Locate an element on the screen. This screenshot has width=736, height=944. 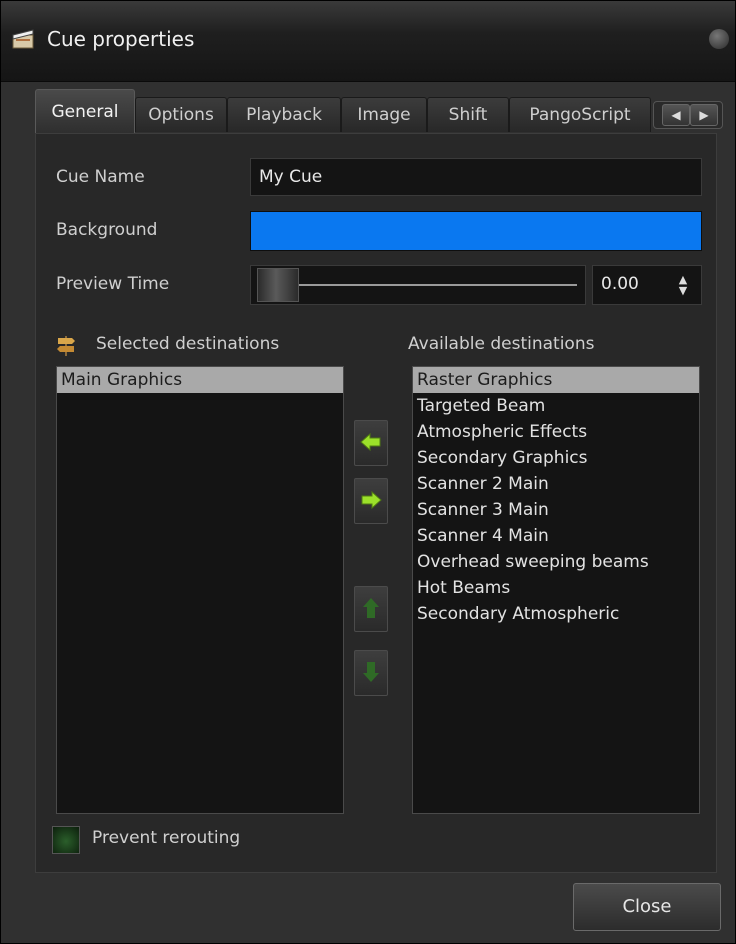
available-list-item: Overhead sweeping beams is located at coordinates (556, 562).